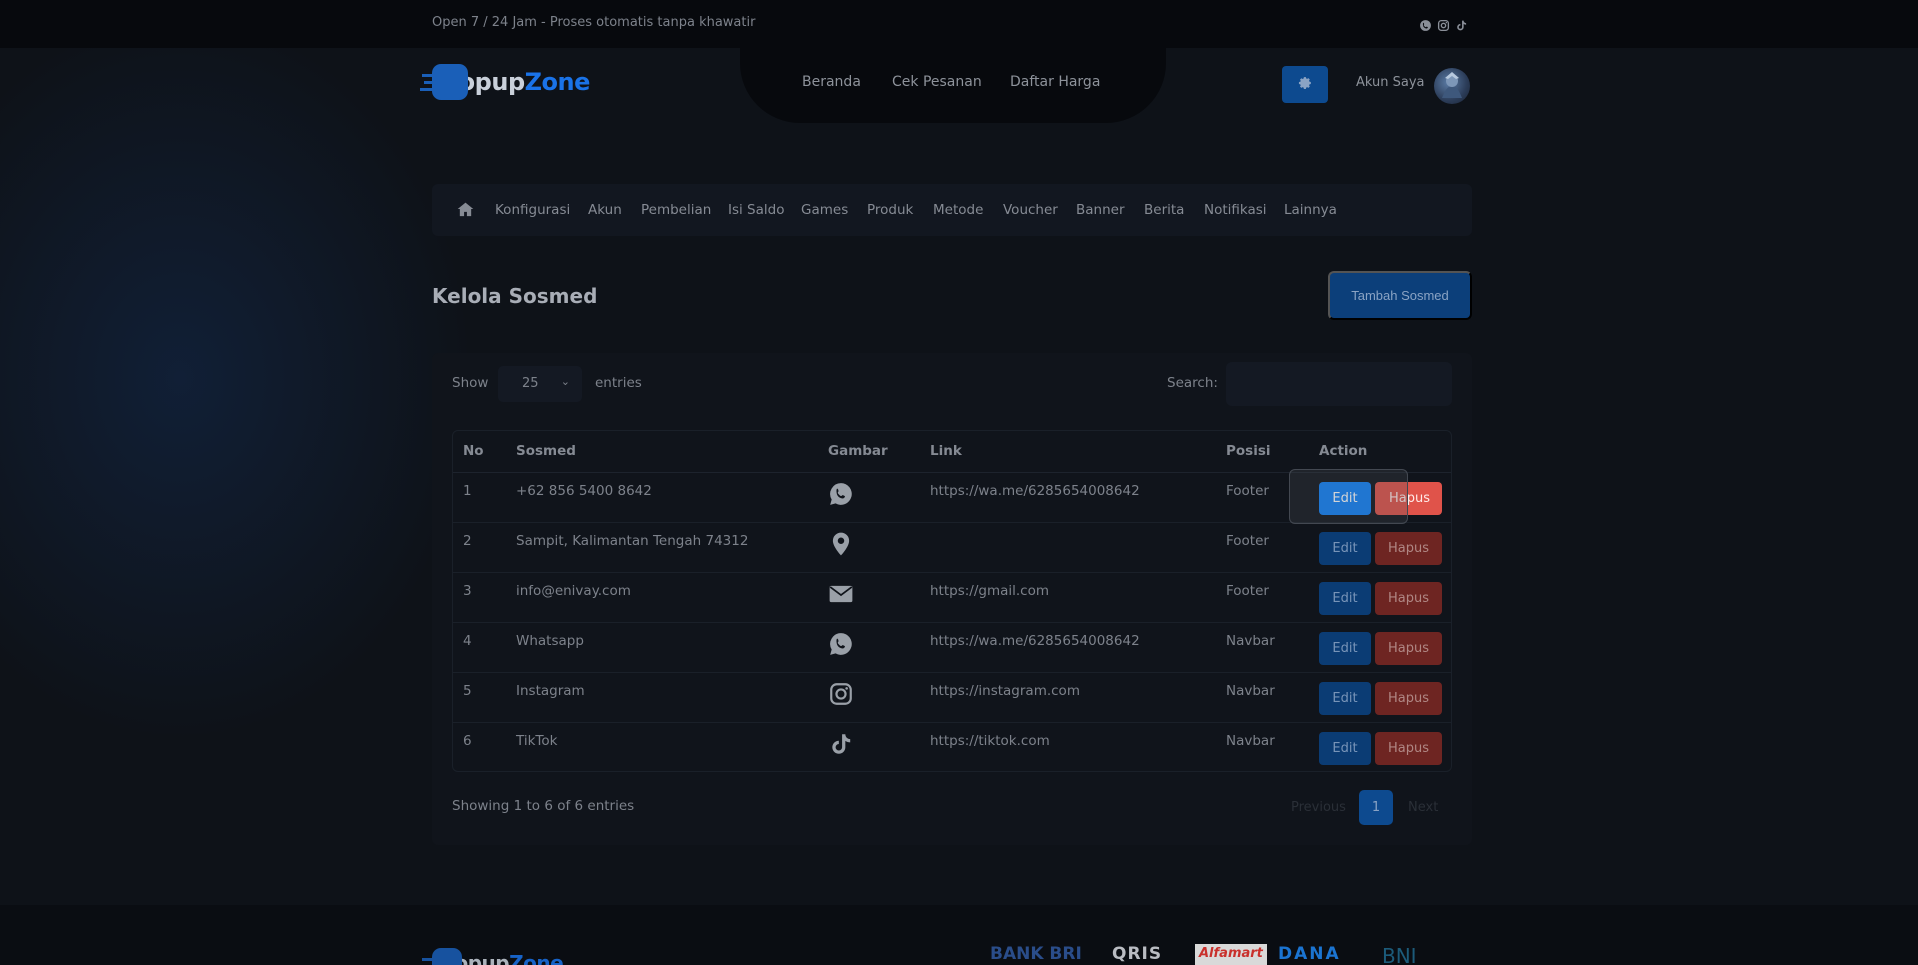 This screenshot has width=1918, height=965. Describe the element at coordinates (858, 451) in the screenshot. I see `column-header-gambar: Gambar` at that location.